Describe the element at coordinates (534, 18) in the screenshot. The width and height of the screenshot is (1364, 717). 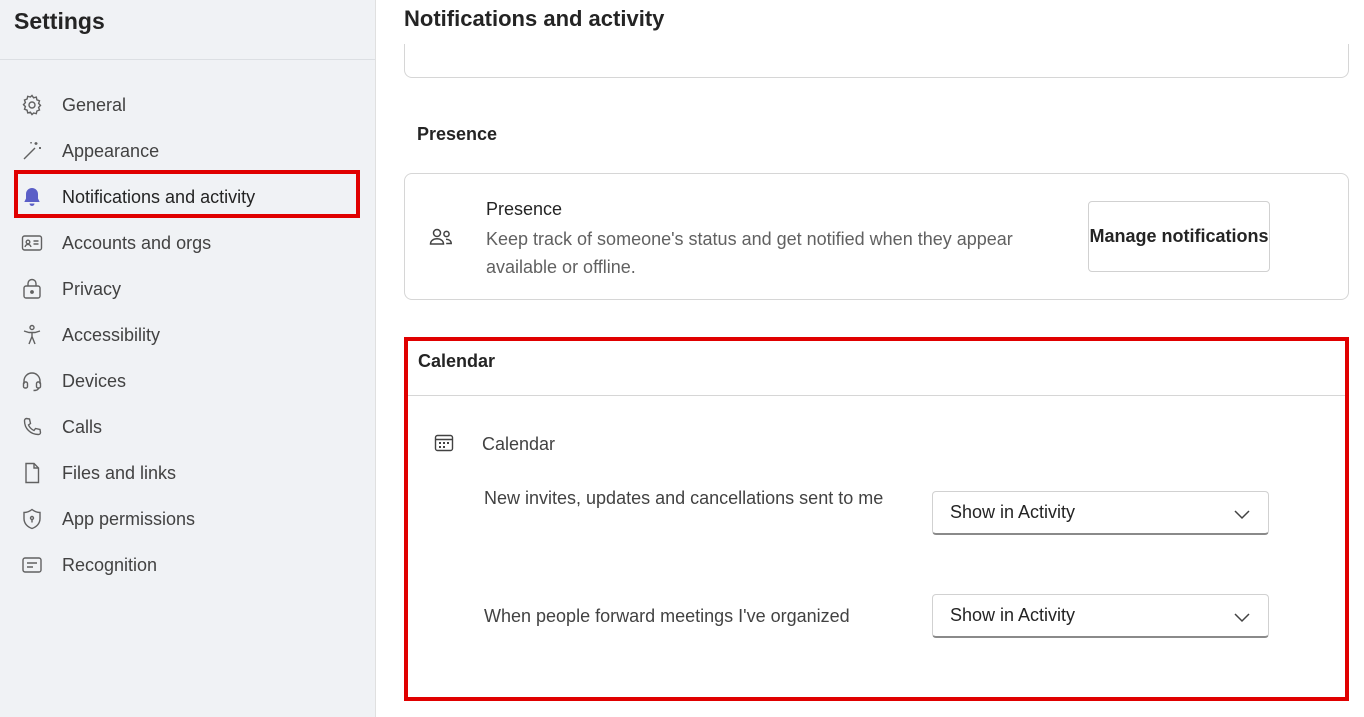
I see `page-title: Notifications and activity` at that location.